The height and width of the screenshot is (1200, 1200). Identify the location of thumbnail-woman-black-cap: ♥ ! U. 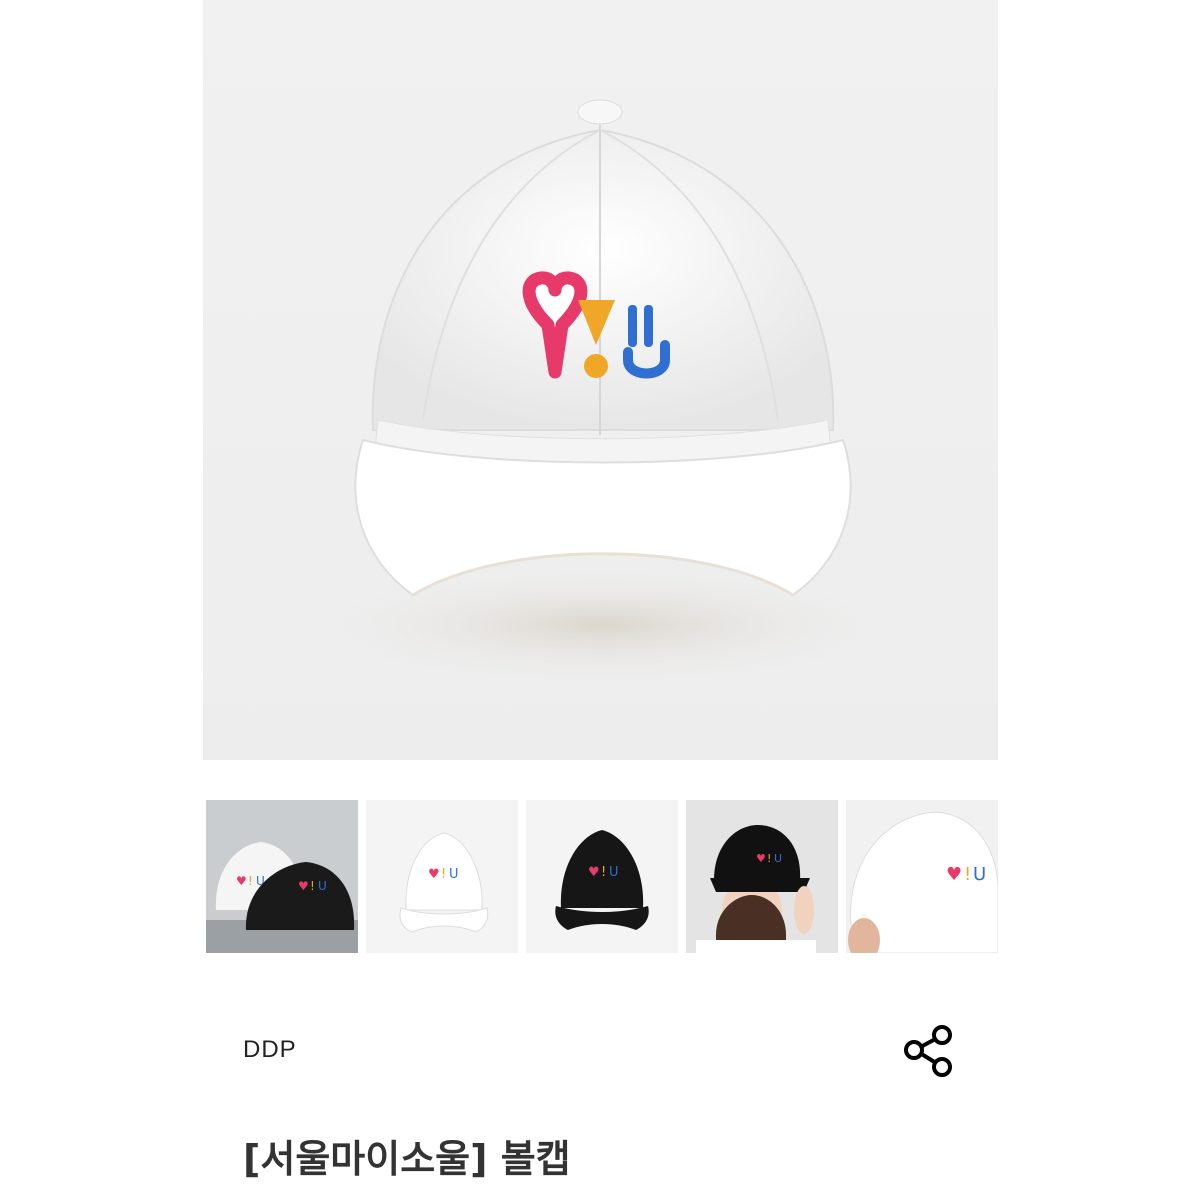
(762, 876).